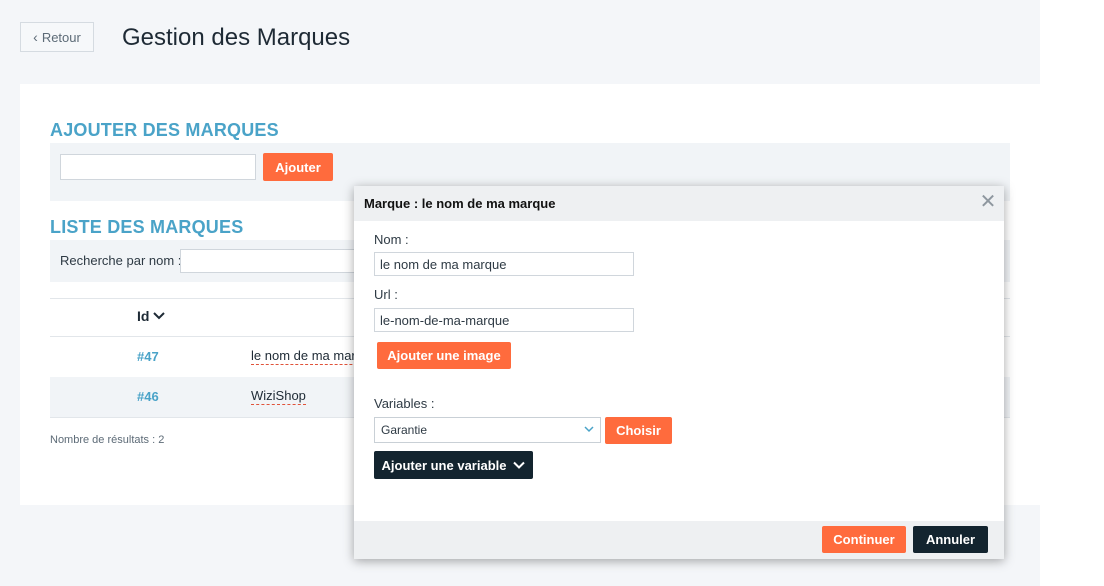  What do you see at coordinates (278, 396) in the screenshot?
I see `brand-name: WiziShop` at bounding box center [278, 396].